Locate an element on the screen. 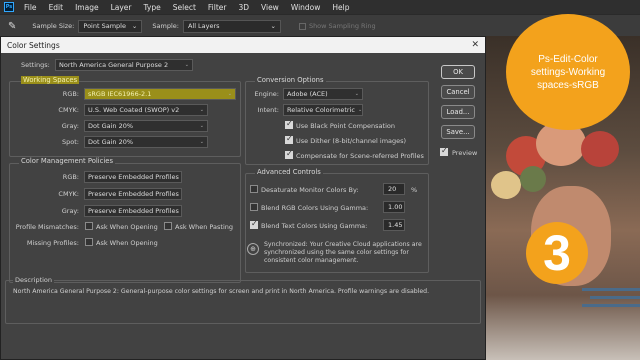 This screenshot has width=640, height=360. menu-layer: Layer is located at coordinates (121, 7).